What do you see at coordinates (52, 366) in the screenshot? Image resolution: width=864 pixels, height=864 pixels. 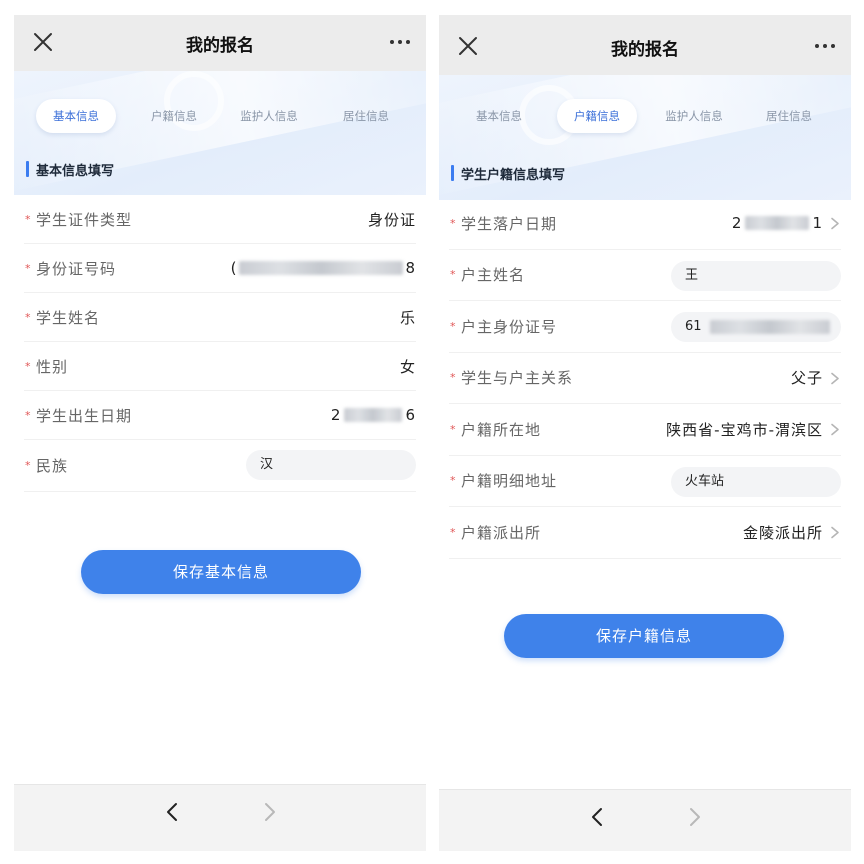 I see `field-label: 性别` at bounding box center [52, 366].